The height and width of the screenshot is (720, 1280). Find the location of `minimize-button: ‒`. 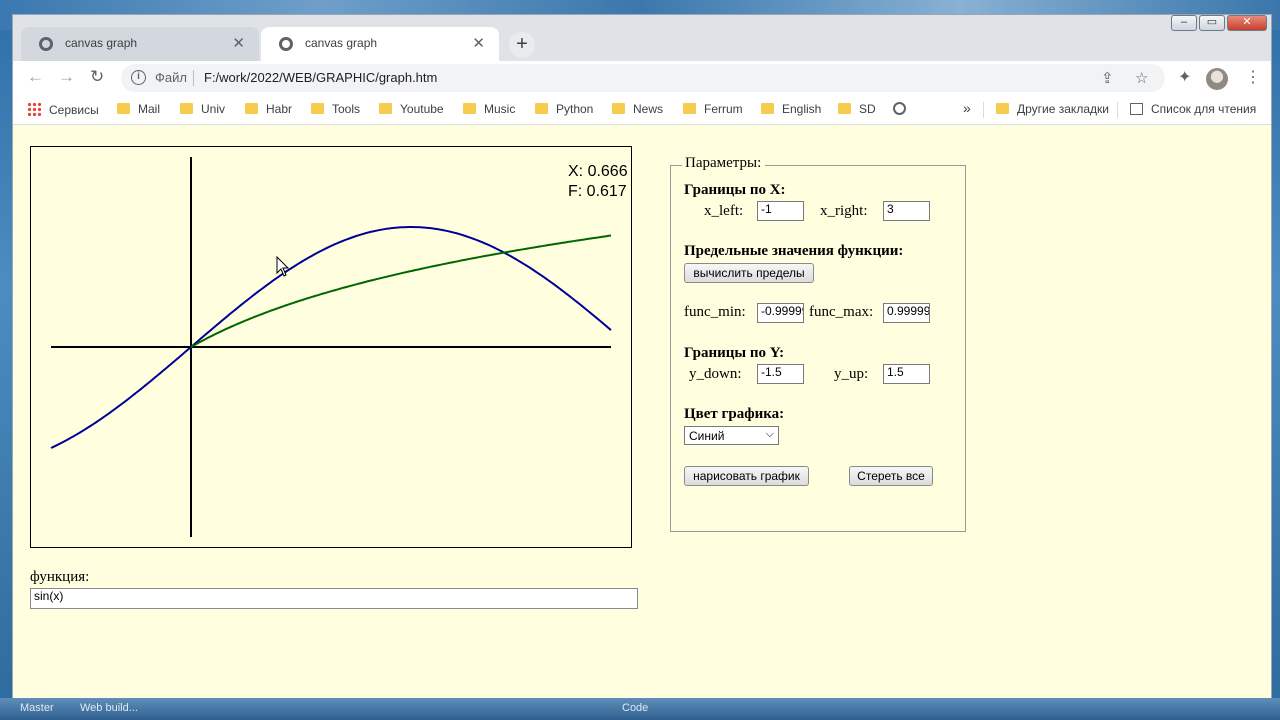

minimize-button: ‒ is located at coordinates (1184, 23).